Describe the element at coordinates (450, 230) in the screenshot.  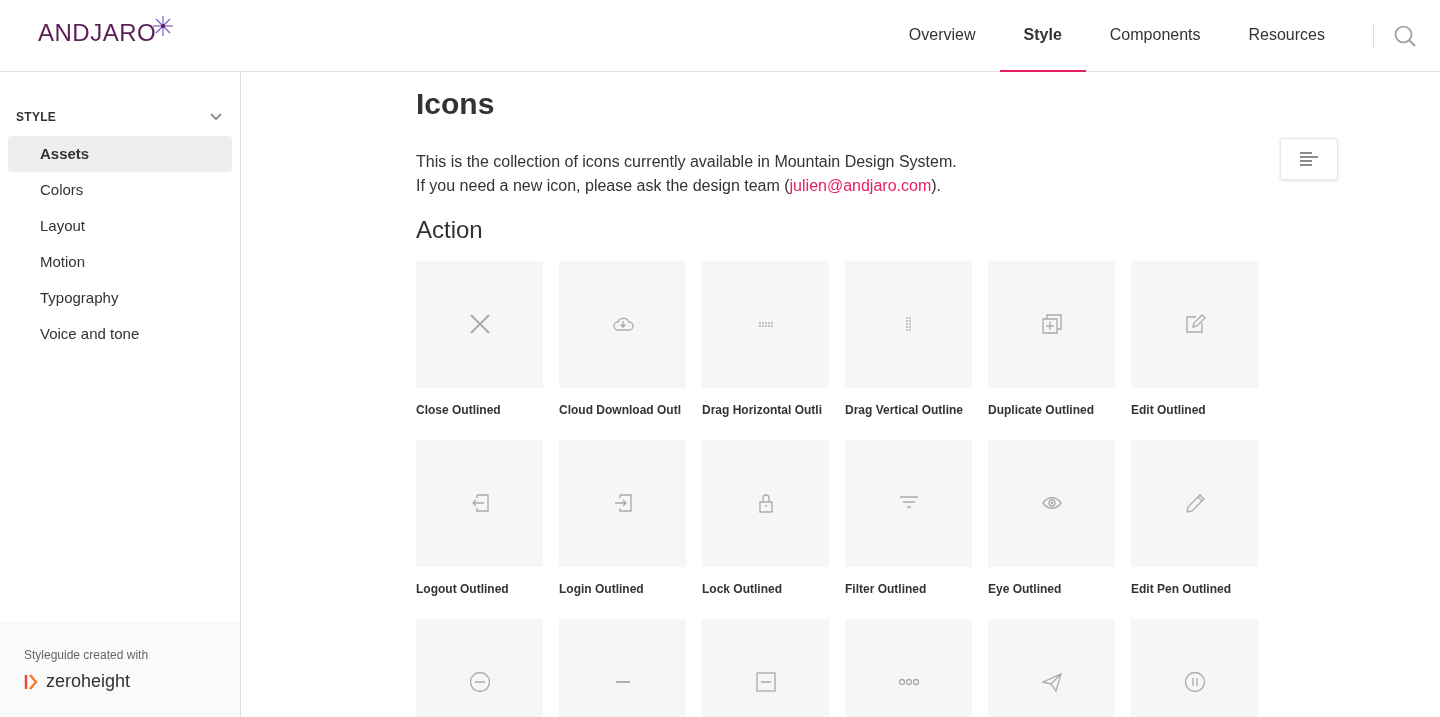
I see `section-heading: Action` at that location.